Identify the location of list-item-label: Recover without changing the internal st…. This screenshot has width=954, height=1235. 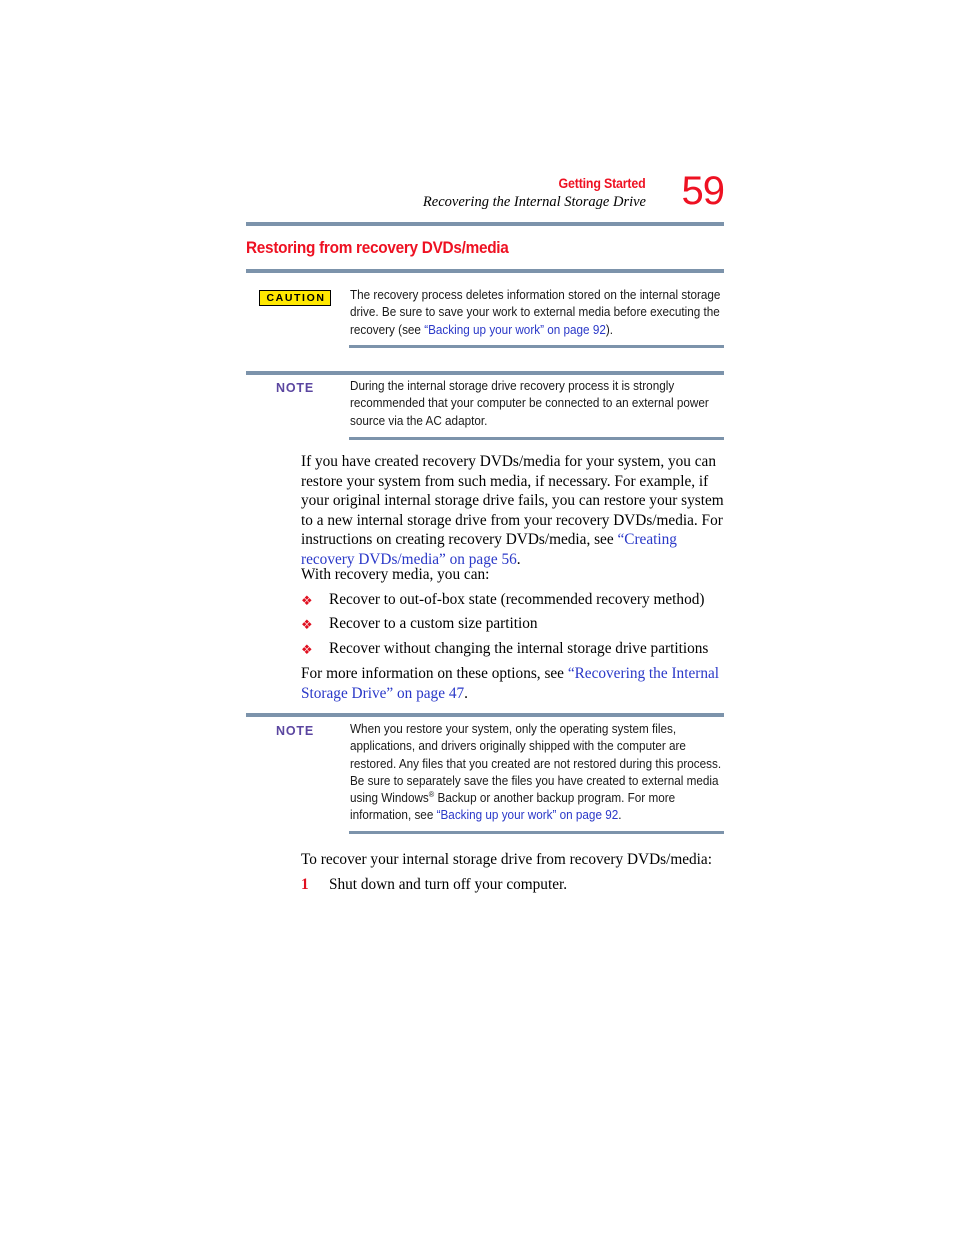
(519, 648).